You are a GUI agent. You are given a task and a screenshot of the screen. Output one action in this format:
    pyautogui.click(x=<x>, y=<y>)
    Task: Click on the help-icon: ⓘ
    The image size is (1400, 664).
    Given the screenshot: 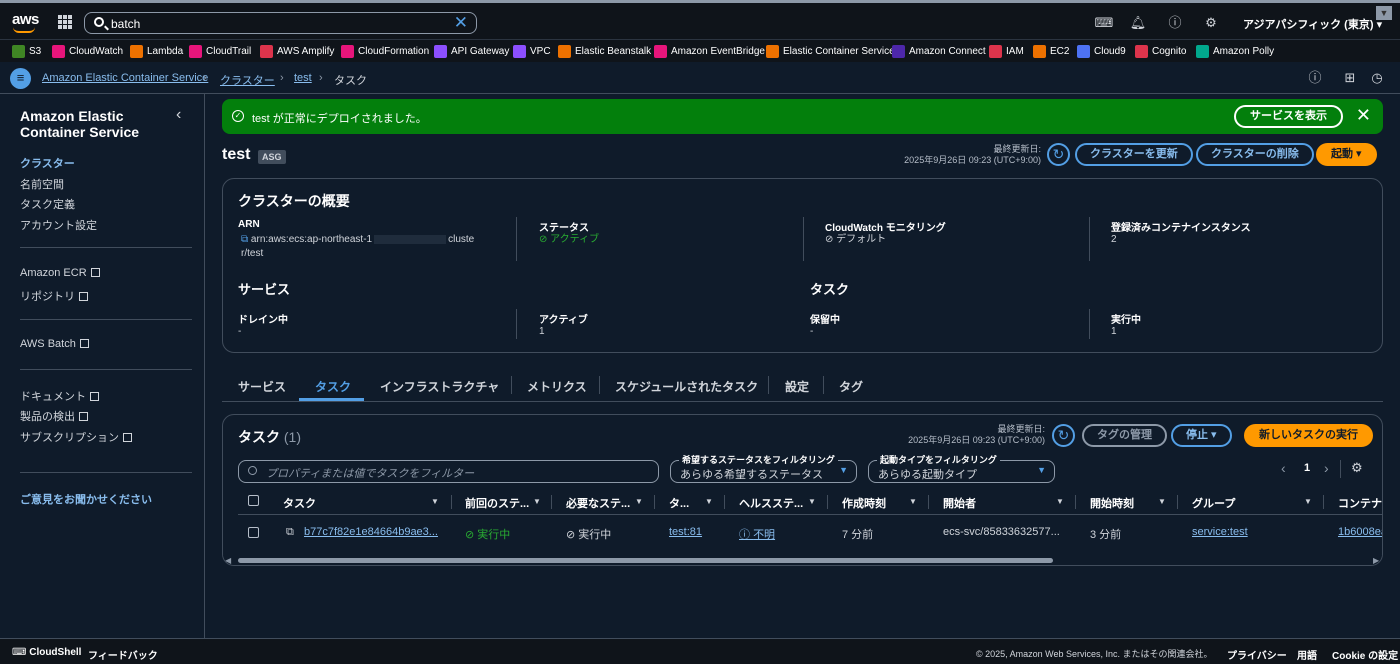 What is the action you would take?
    pyautogui.click(x=1175, y=23)
    